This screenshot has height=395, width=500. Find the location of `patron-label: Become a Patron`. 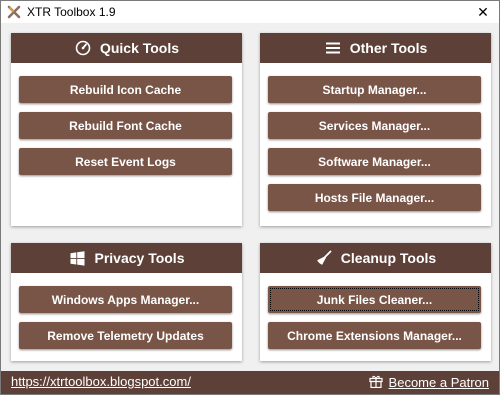

patron-label: Become a Patron is located at coordinates (438, 382).